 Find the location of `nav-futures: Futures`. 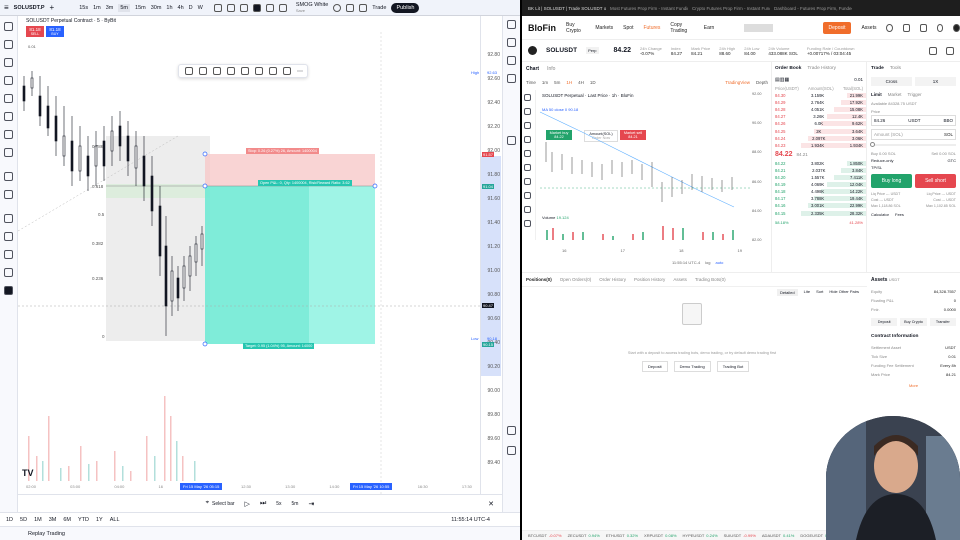

nav-futures: Futures is located at coordinates (651, 28).